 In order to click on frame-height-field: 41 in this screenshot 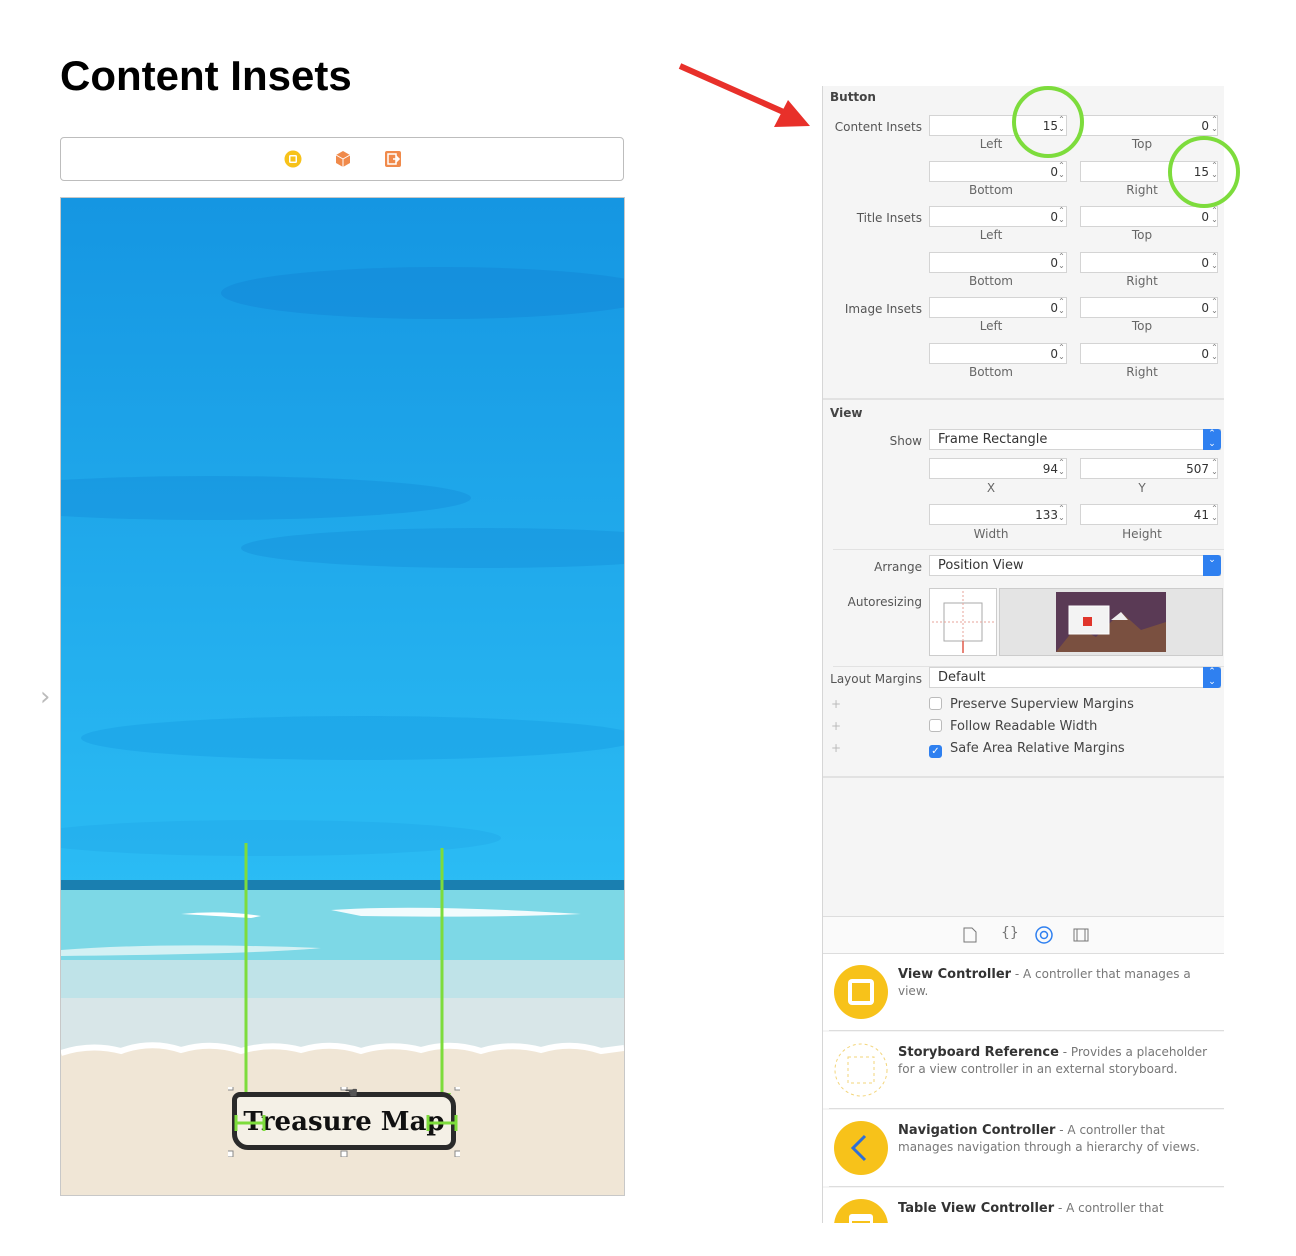, I will do `click(1149, 514)`.